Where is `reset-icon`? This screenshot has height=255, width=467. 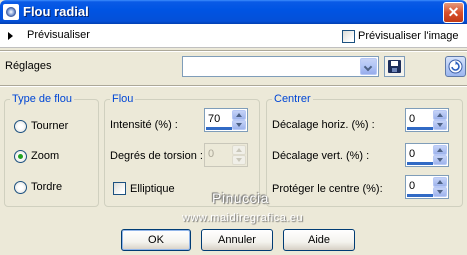 reset-icon is located at coordinates (455, 66).